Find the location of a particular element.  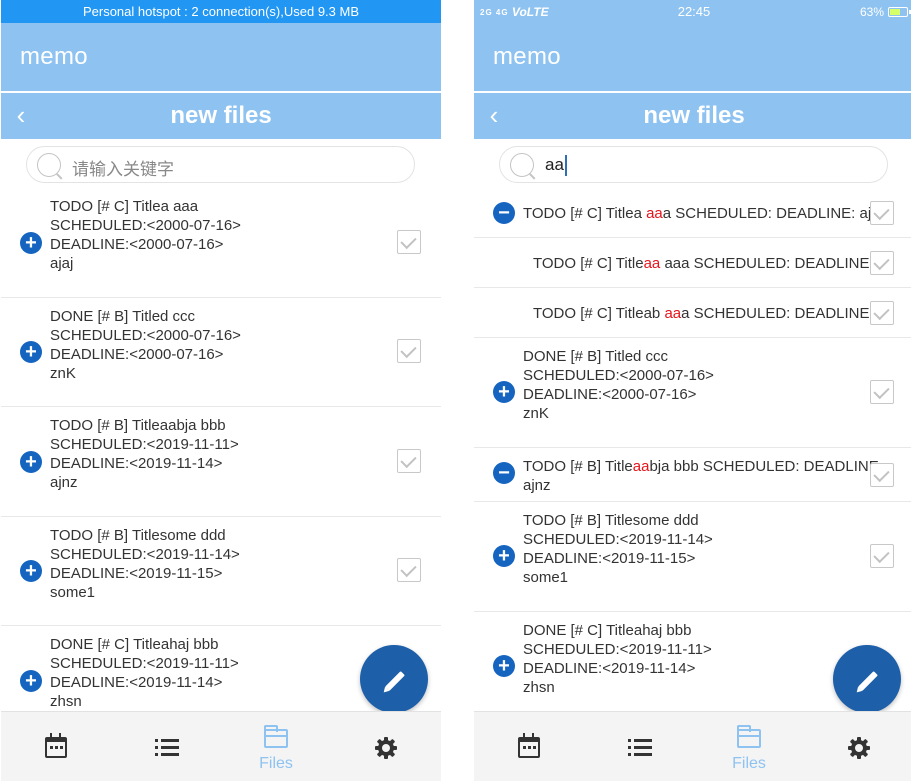

search-field: aa is located at coordinates (693, 164).